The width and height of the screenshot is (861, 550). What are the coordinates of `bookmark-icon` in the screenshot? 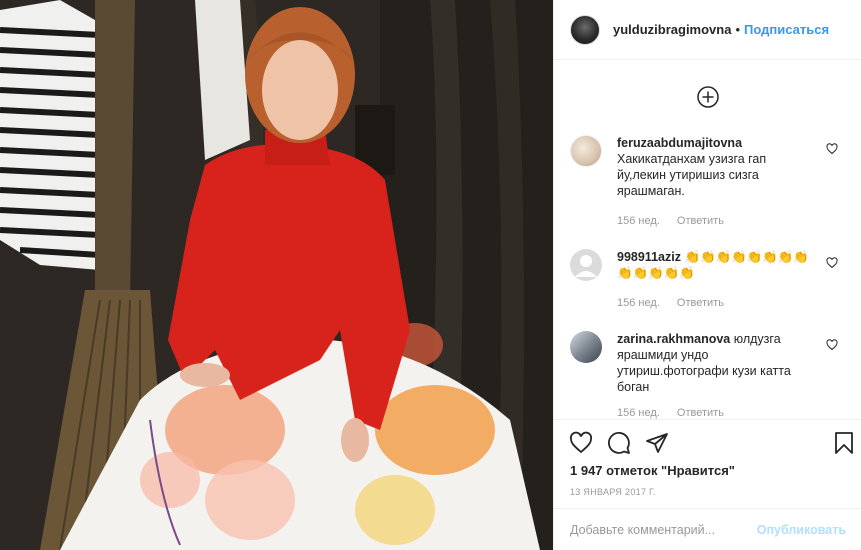 It's located at (844, 443).